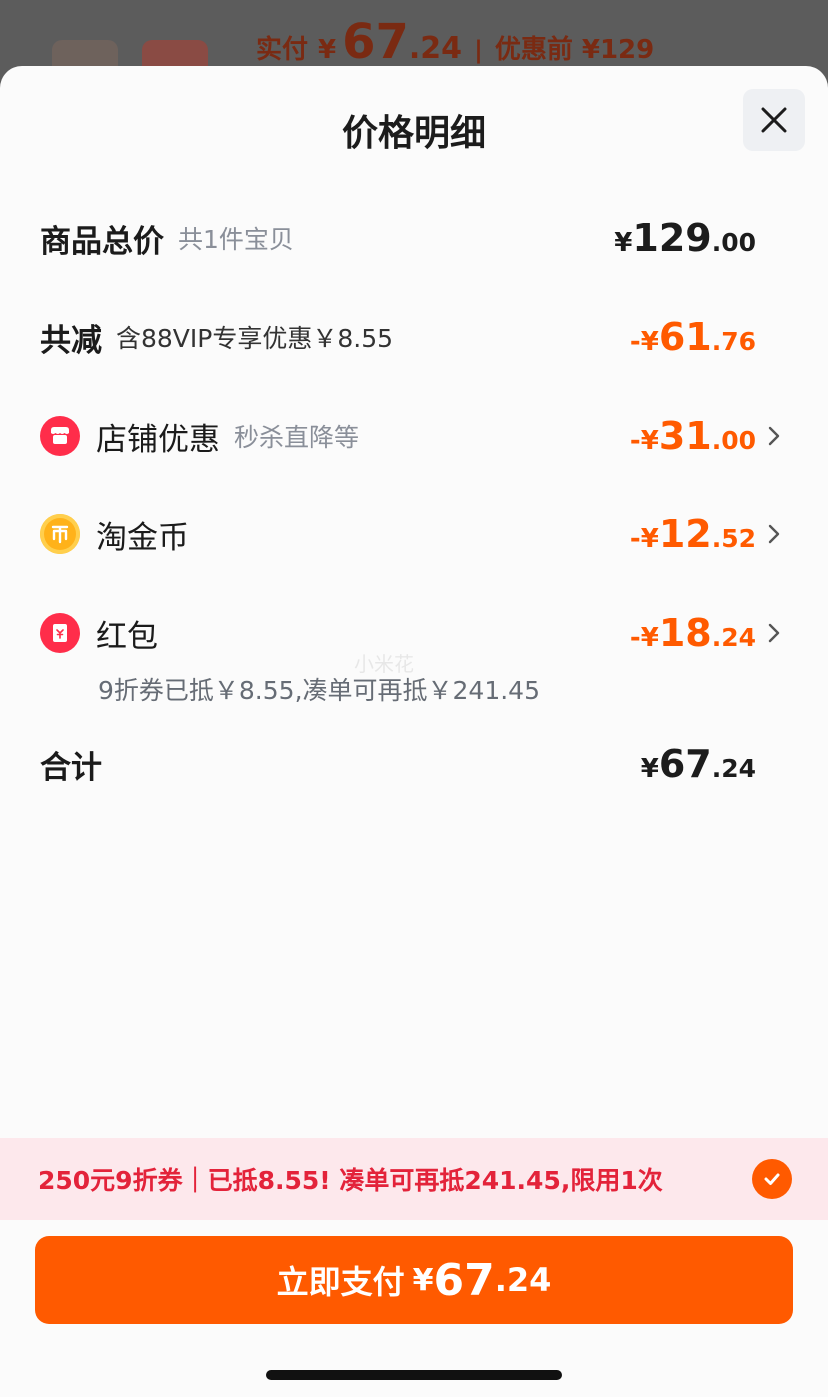 Image resolution: width=828 pixels, height=1397 pixels. I want to click on shop-icon, so click(60, 436).